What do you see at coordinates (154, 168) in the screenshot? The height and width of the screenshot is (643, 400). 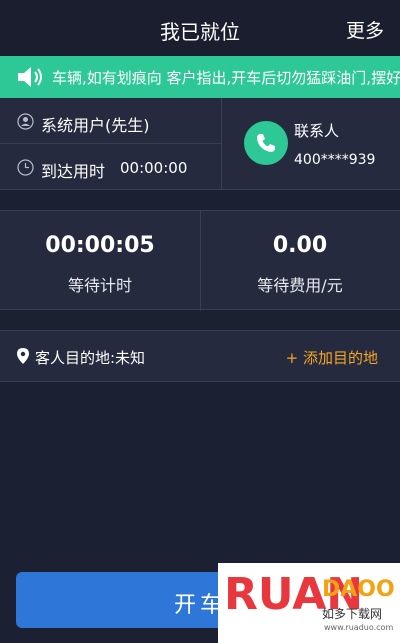 I see `arrival-time: 00:00:00` at bounding box center [154, 168].